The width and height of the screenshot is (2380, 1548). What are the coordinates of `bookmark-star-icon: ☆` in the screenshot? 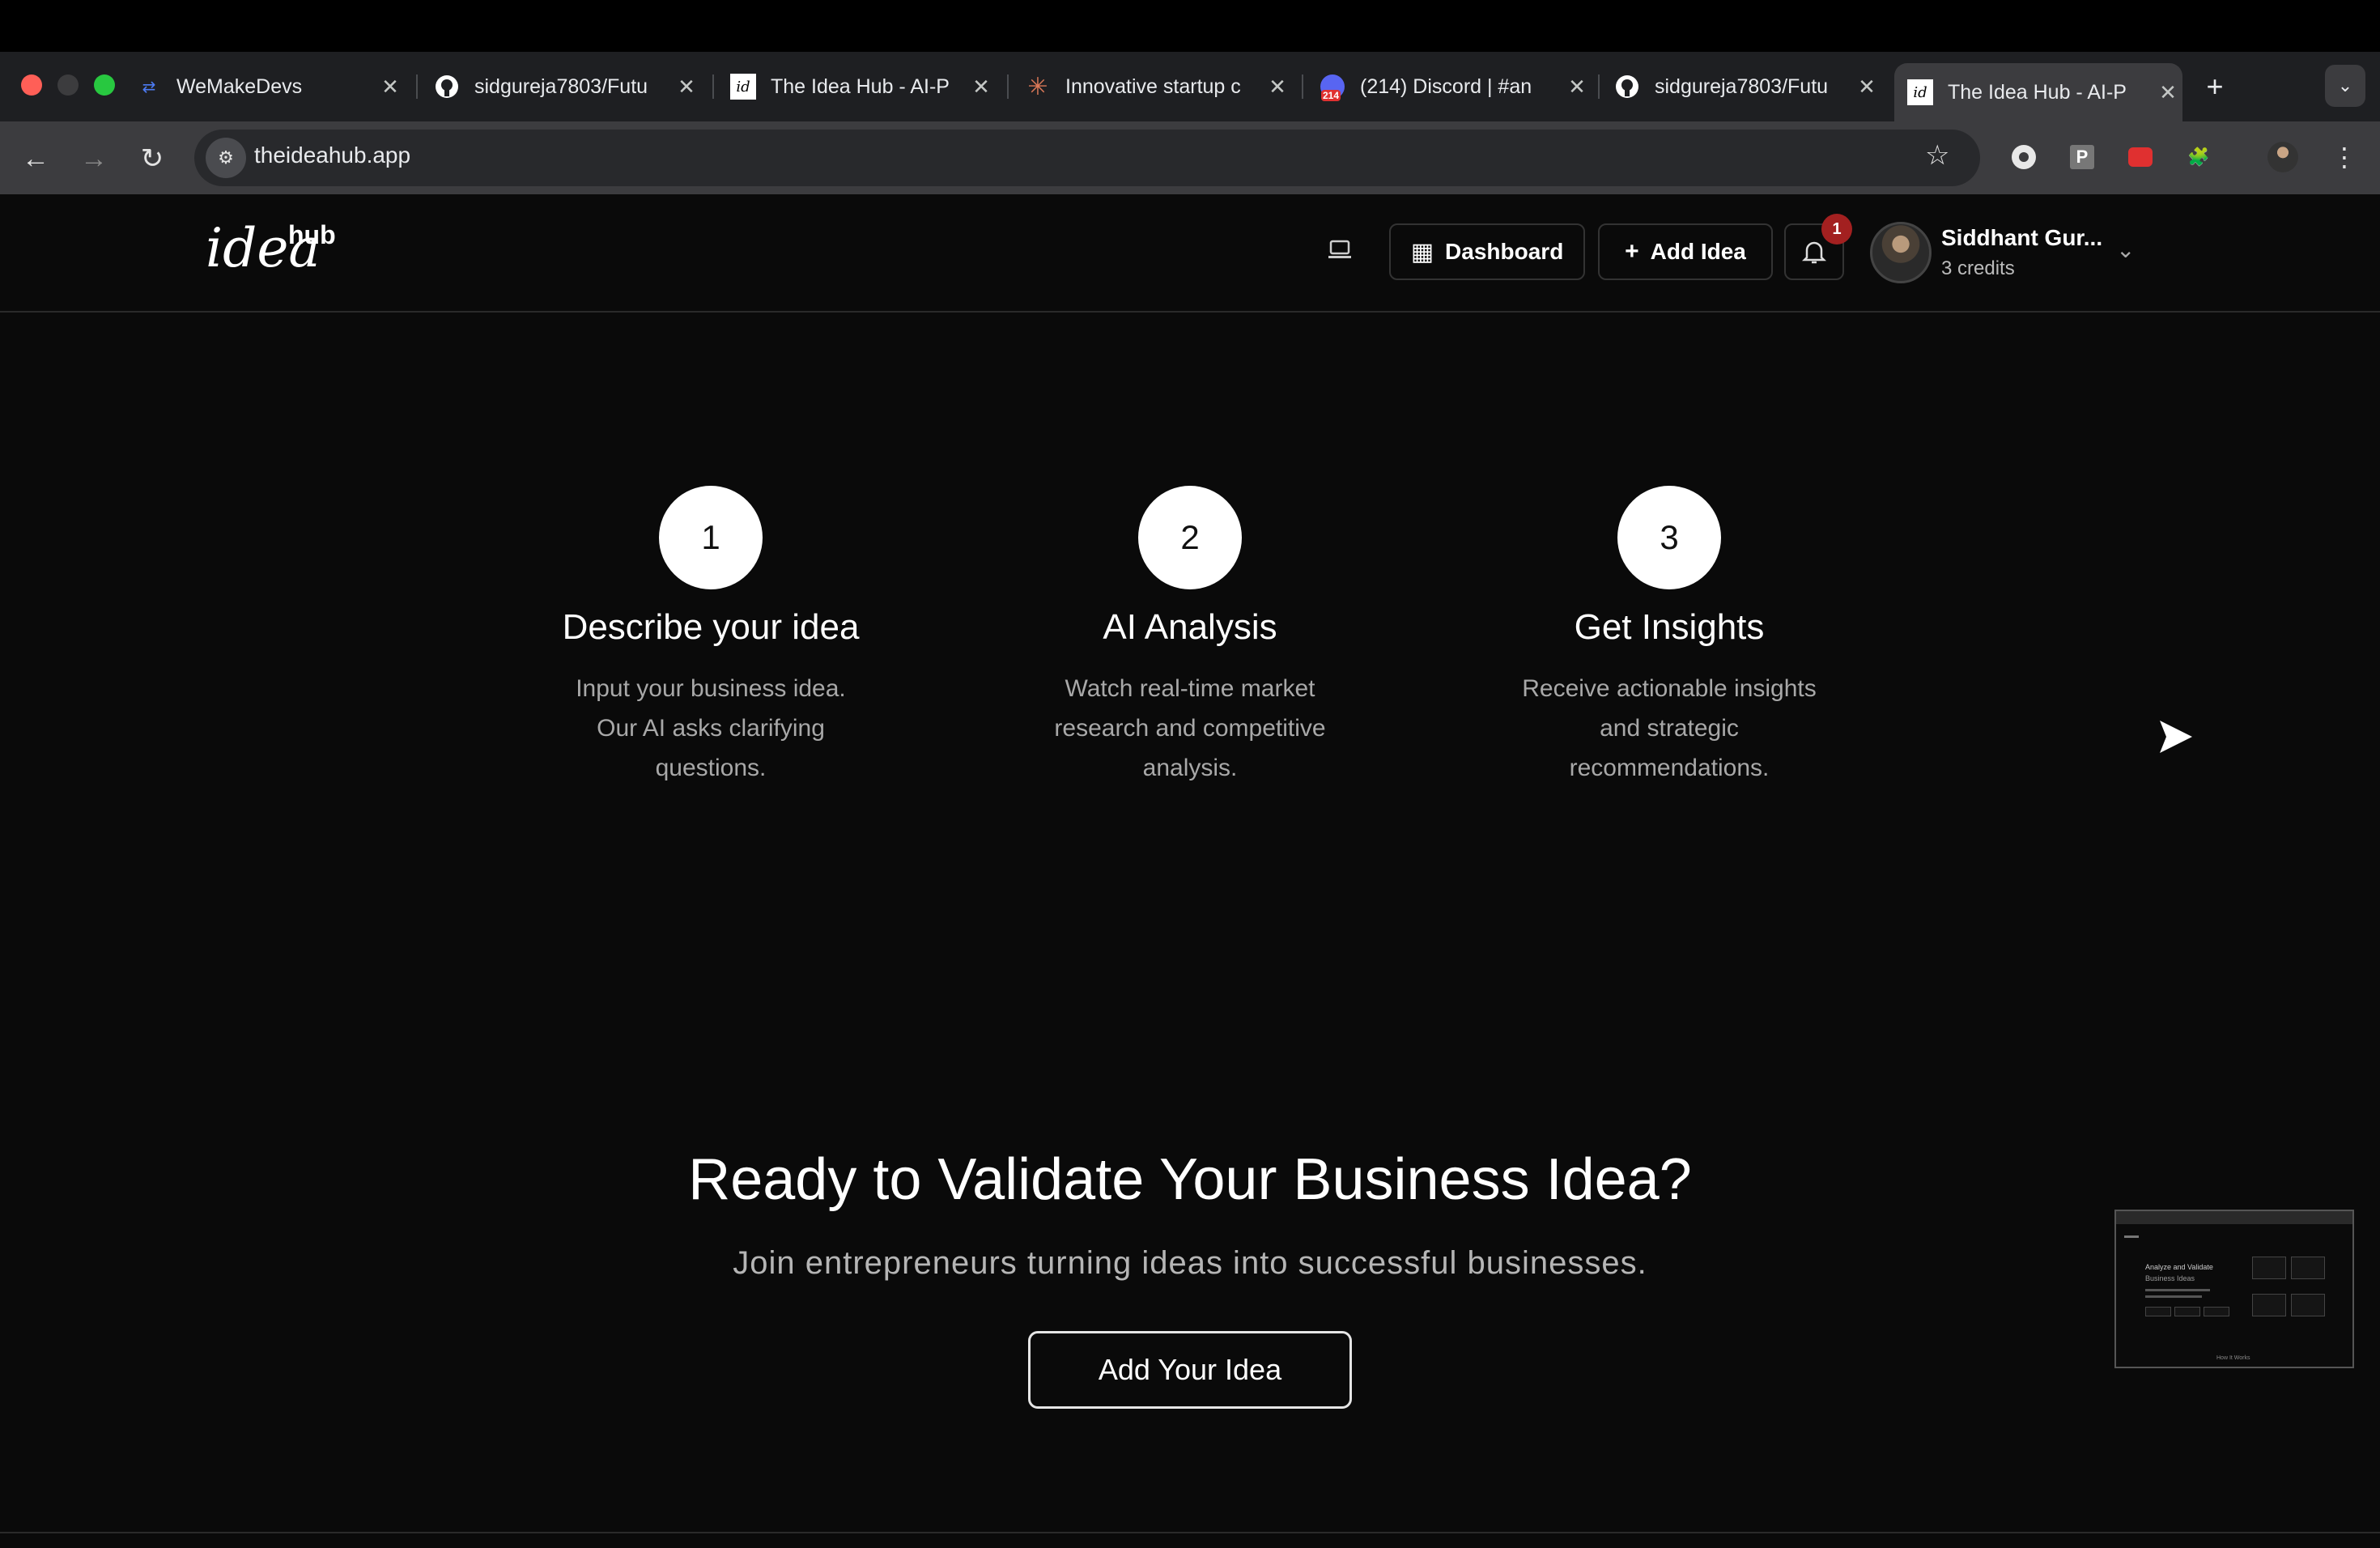 It's located at (1937, 156).